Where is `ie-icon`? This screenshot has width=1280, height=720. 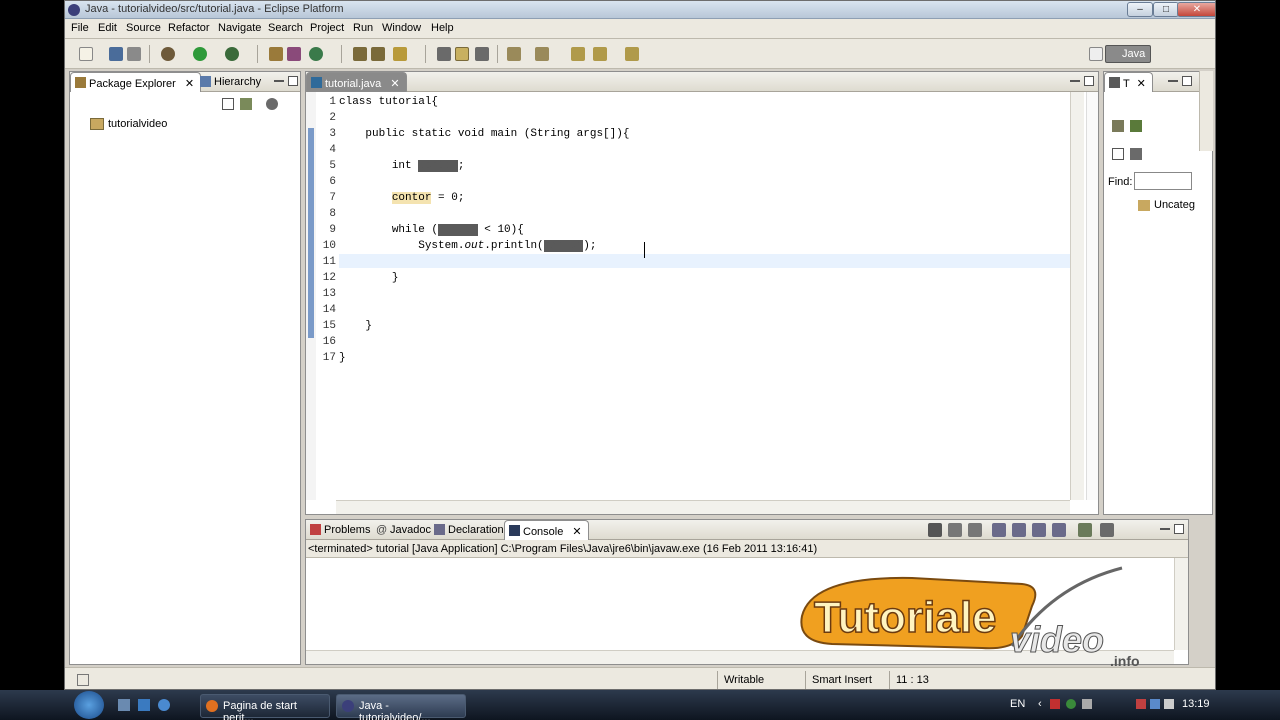 ie-icon is located at coordinates (164, 705).